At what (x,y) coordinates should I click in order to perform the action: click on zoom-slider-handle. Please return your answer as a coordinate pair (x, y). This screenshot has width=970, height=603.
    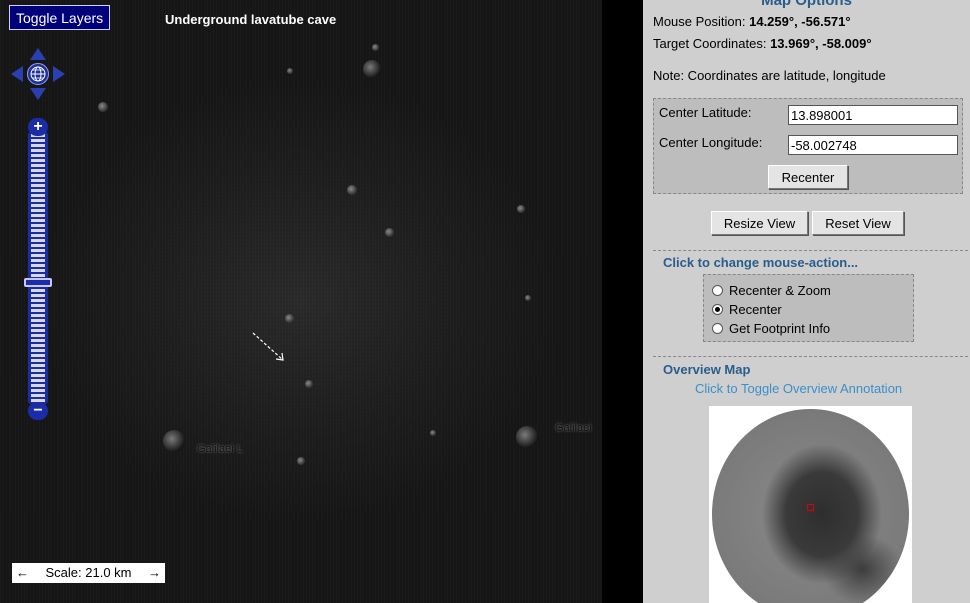
    Looking at the image, I should click on (38, 282).